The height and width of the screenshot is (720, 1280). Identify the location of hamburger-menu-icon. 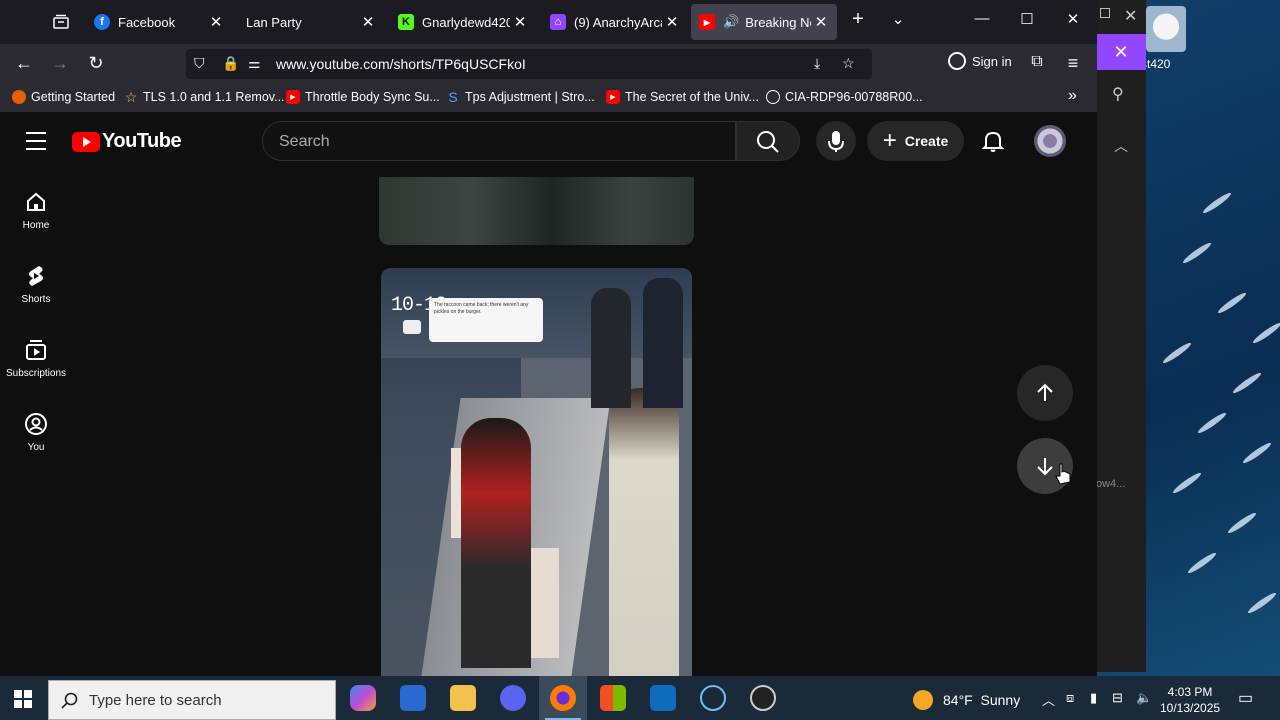
(36, 144).